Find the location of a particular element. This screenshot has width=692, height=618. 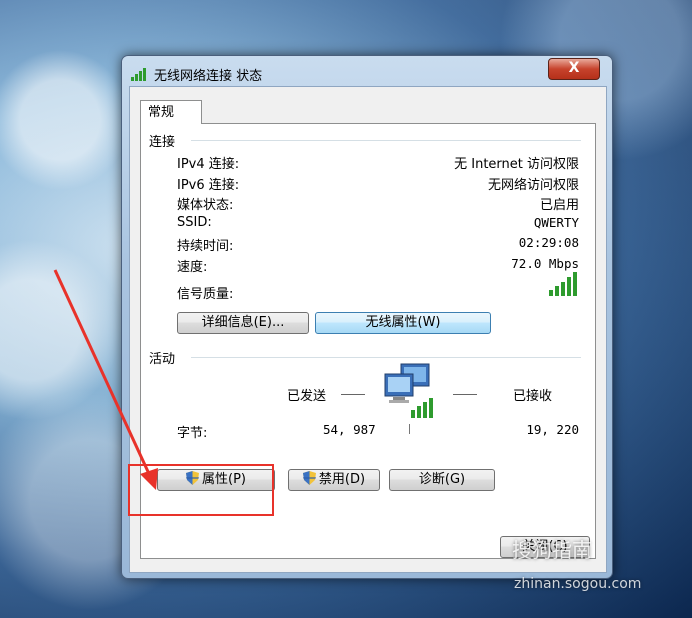

red-arrow-icon is located at coordinates (105, 379).